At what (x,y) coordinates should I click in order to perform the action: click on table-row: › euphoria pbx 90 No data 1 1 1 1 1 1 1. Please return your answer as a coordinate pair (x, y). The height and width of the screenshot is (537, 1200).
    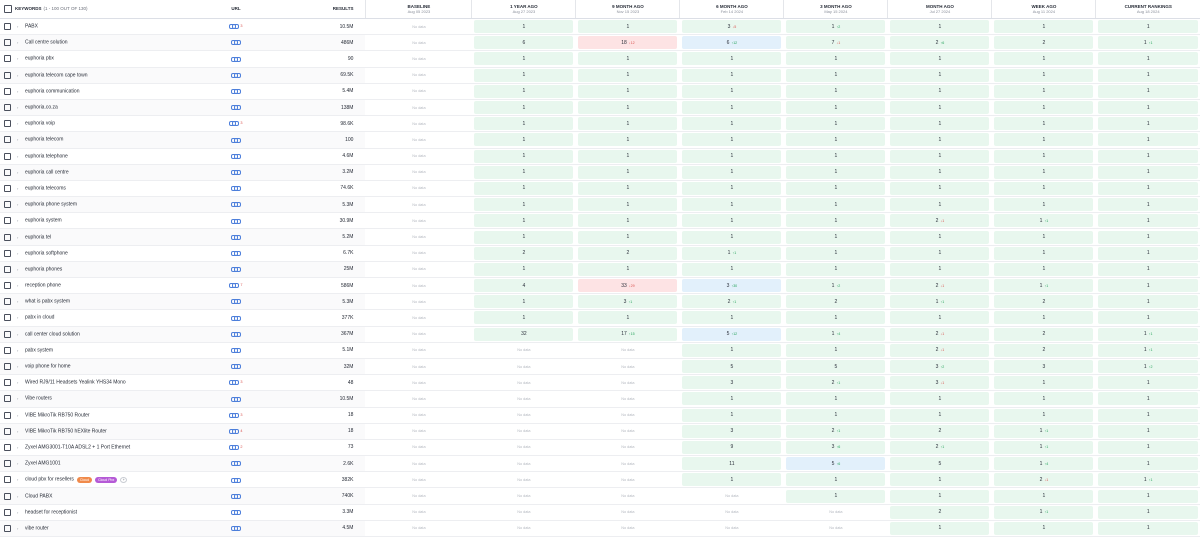
    Looking at the image, I should click on (600, 59).